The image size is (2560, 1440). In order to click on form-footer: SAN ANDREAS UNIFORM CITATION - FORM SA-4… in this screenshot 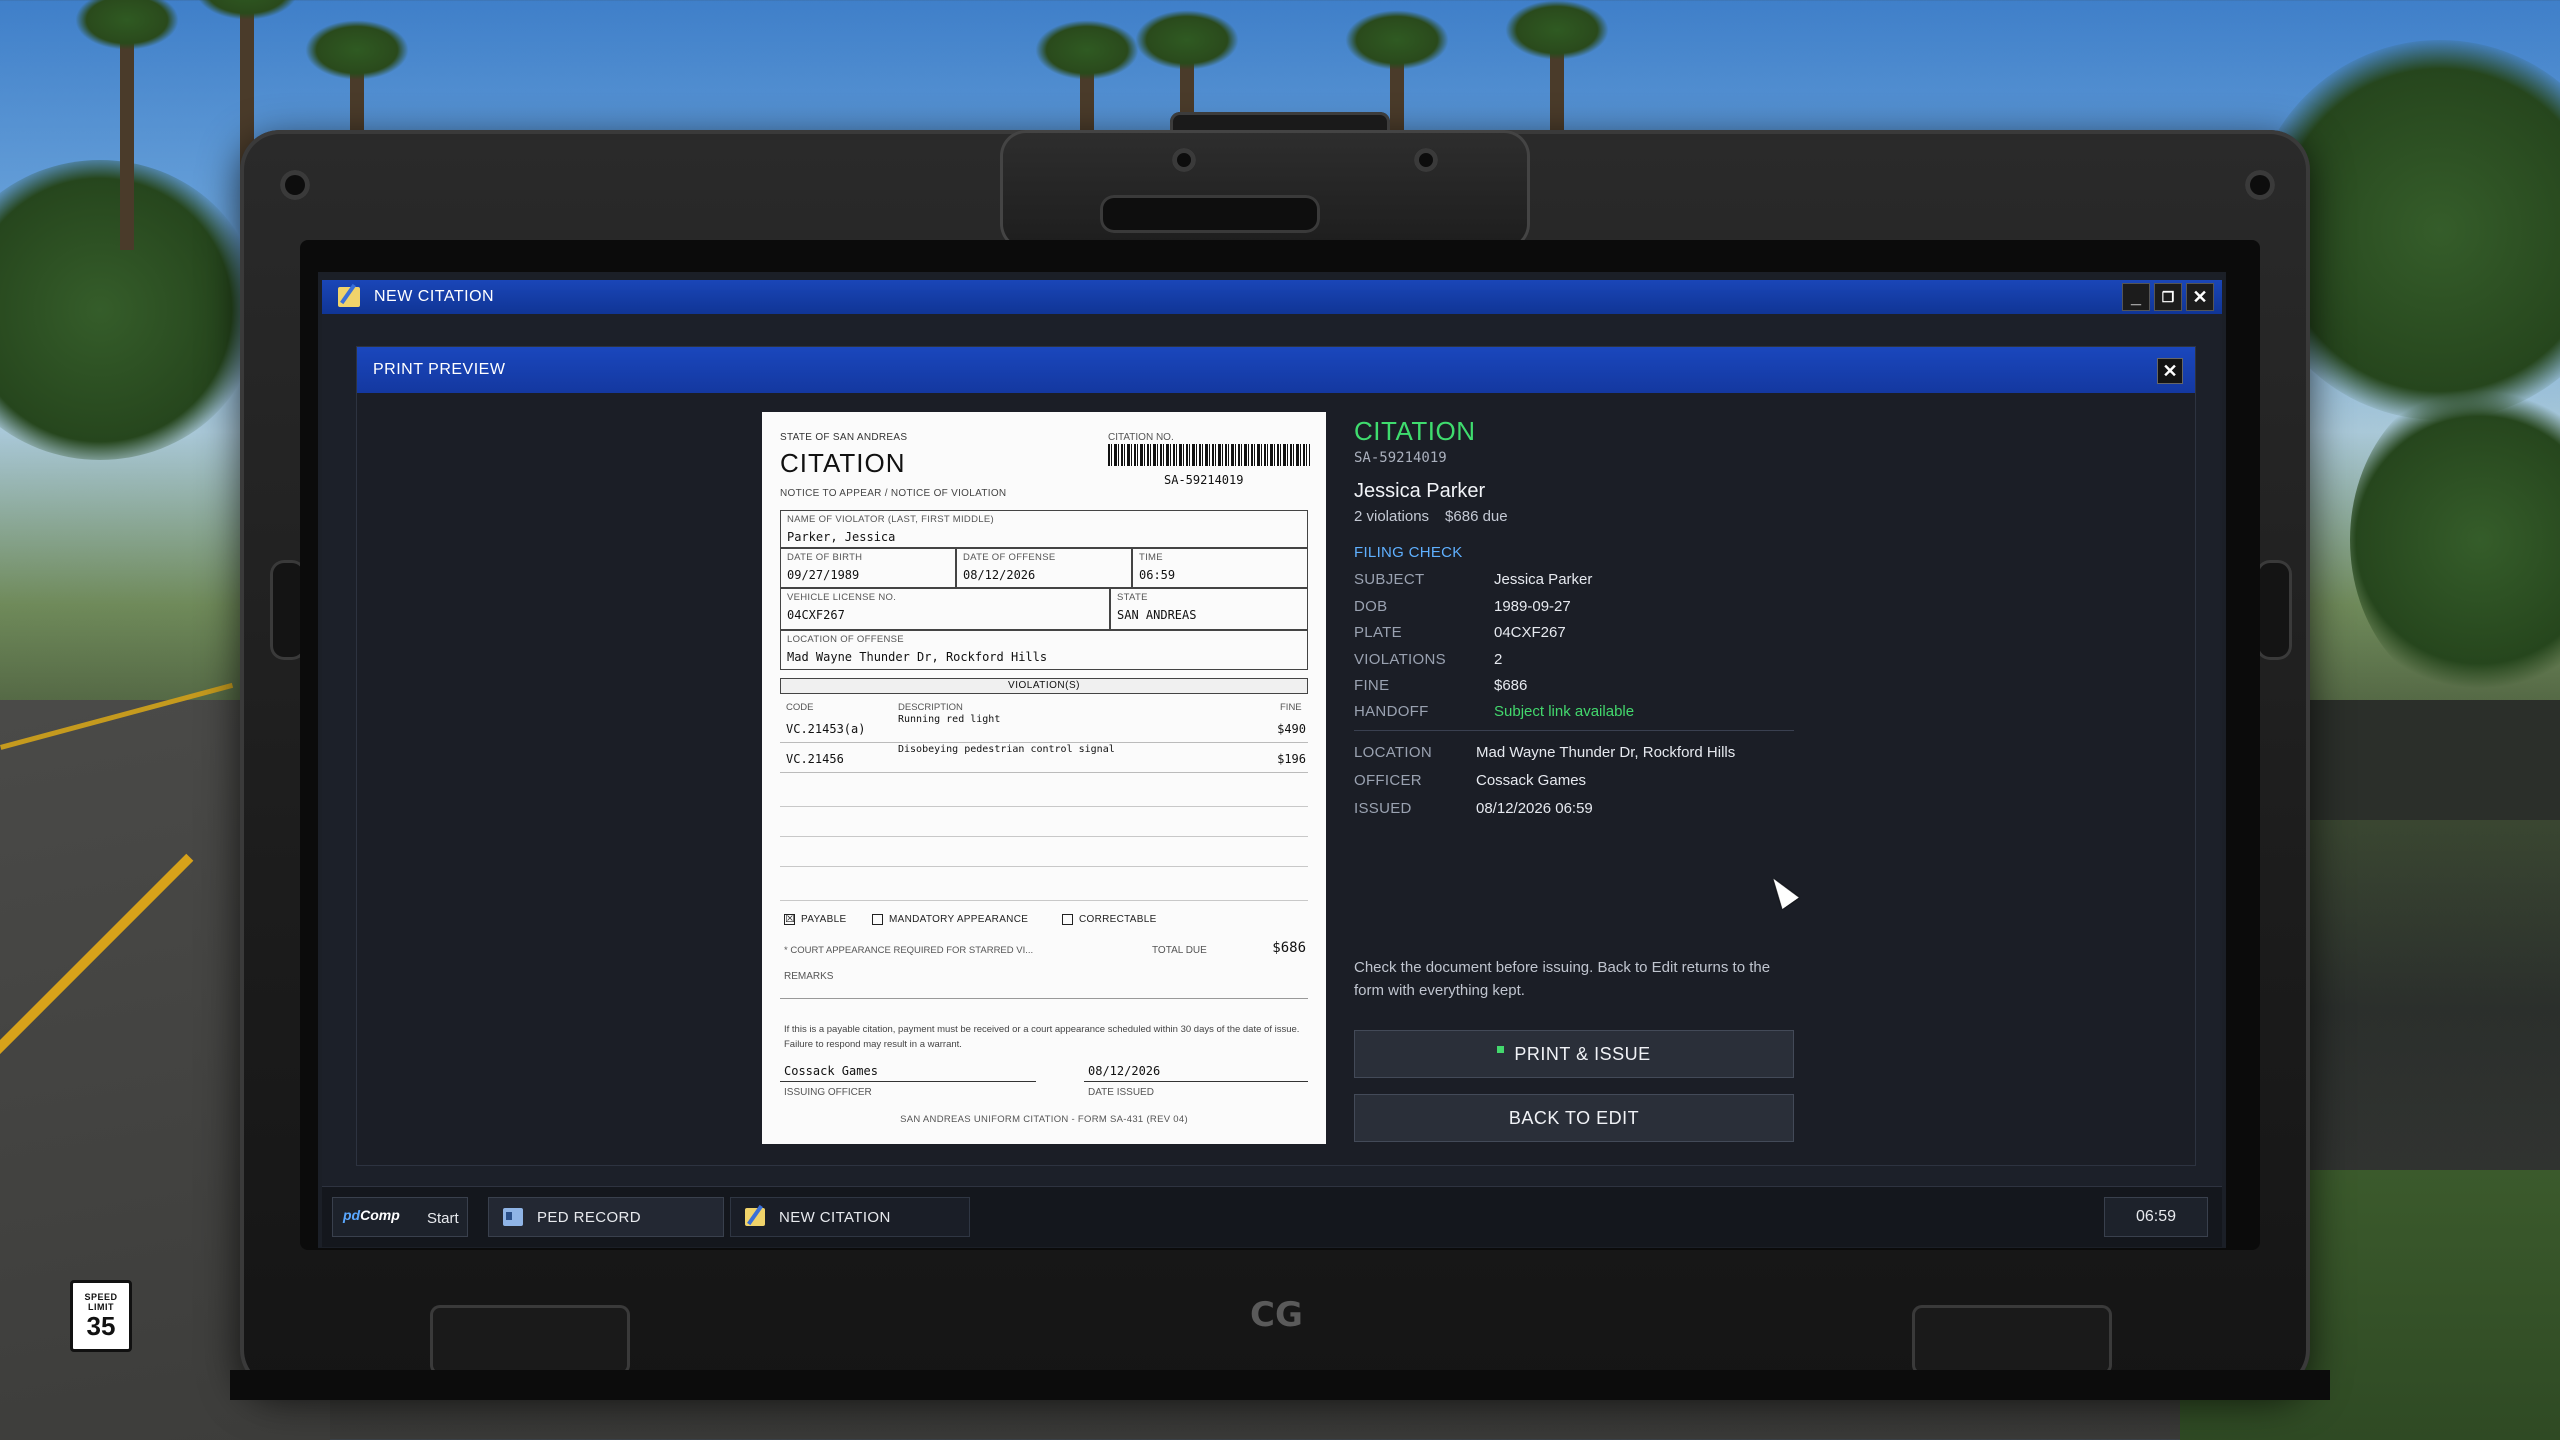, I will do `click(1044, 1119)`.